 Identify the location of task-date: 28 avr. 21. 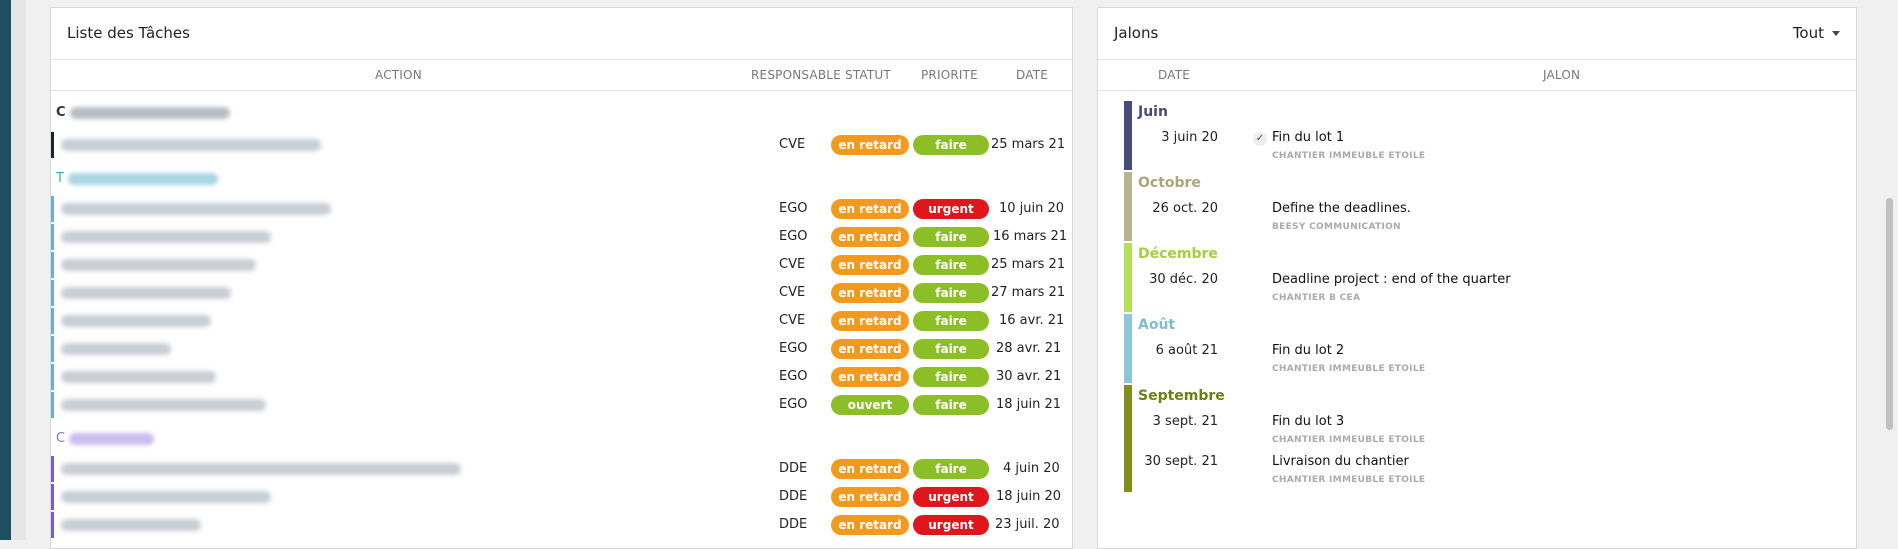
(1029, 348).